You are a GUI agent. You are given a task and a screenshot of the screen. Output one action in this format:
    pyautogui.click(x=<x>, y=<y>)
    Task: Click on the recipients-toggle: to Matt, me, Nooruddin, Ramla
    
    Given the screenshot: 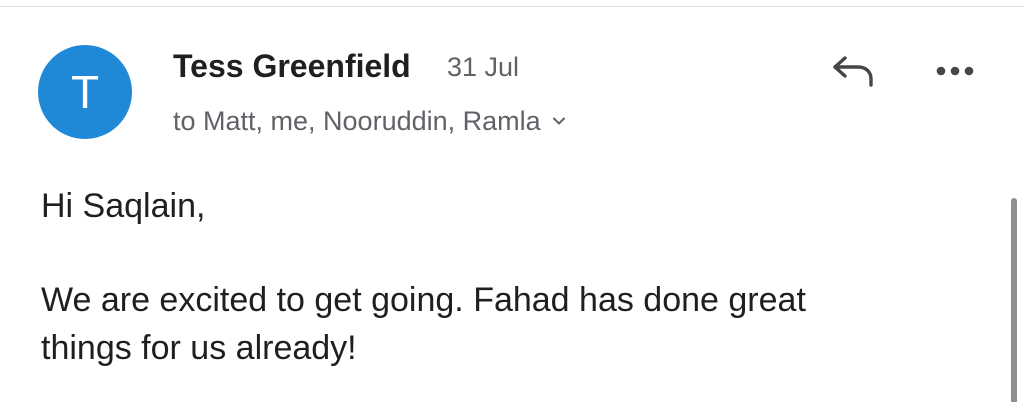 What is the action you would take?
    pyautogui.click(x=370, y=121)
    